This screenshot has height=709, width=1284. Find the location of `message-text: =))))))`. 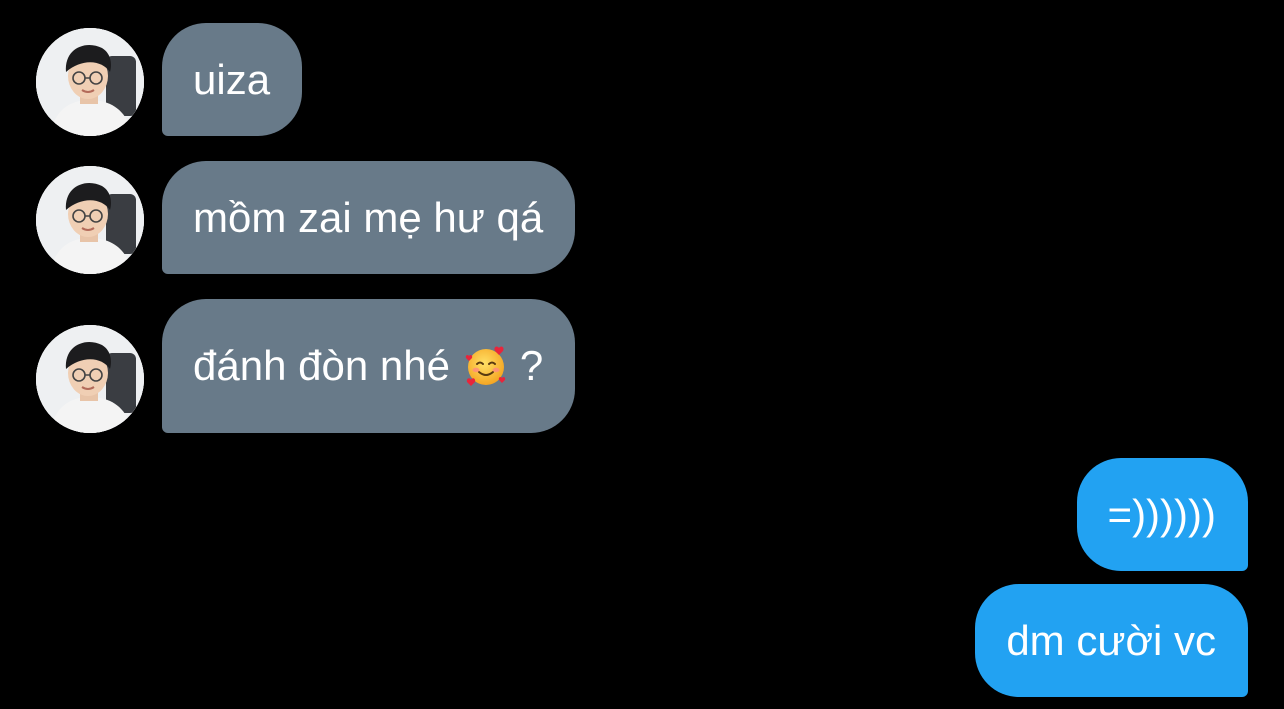

message-text: =)))))) is located at coordinates (1161, 514).